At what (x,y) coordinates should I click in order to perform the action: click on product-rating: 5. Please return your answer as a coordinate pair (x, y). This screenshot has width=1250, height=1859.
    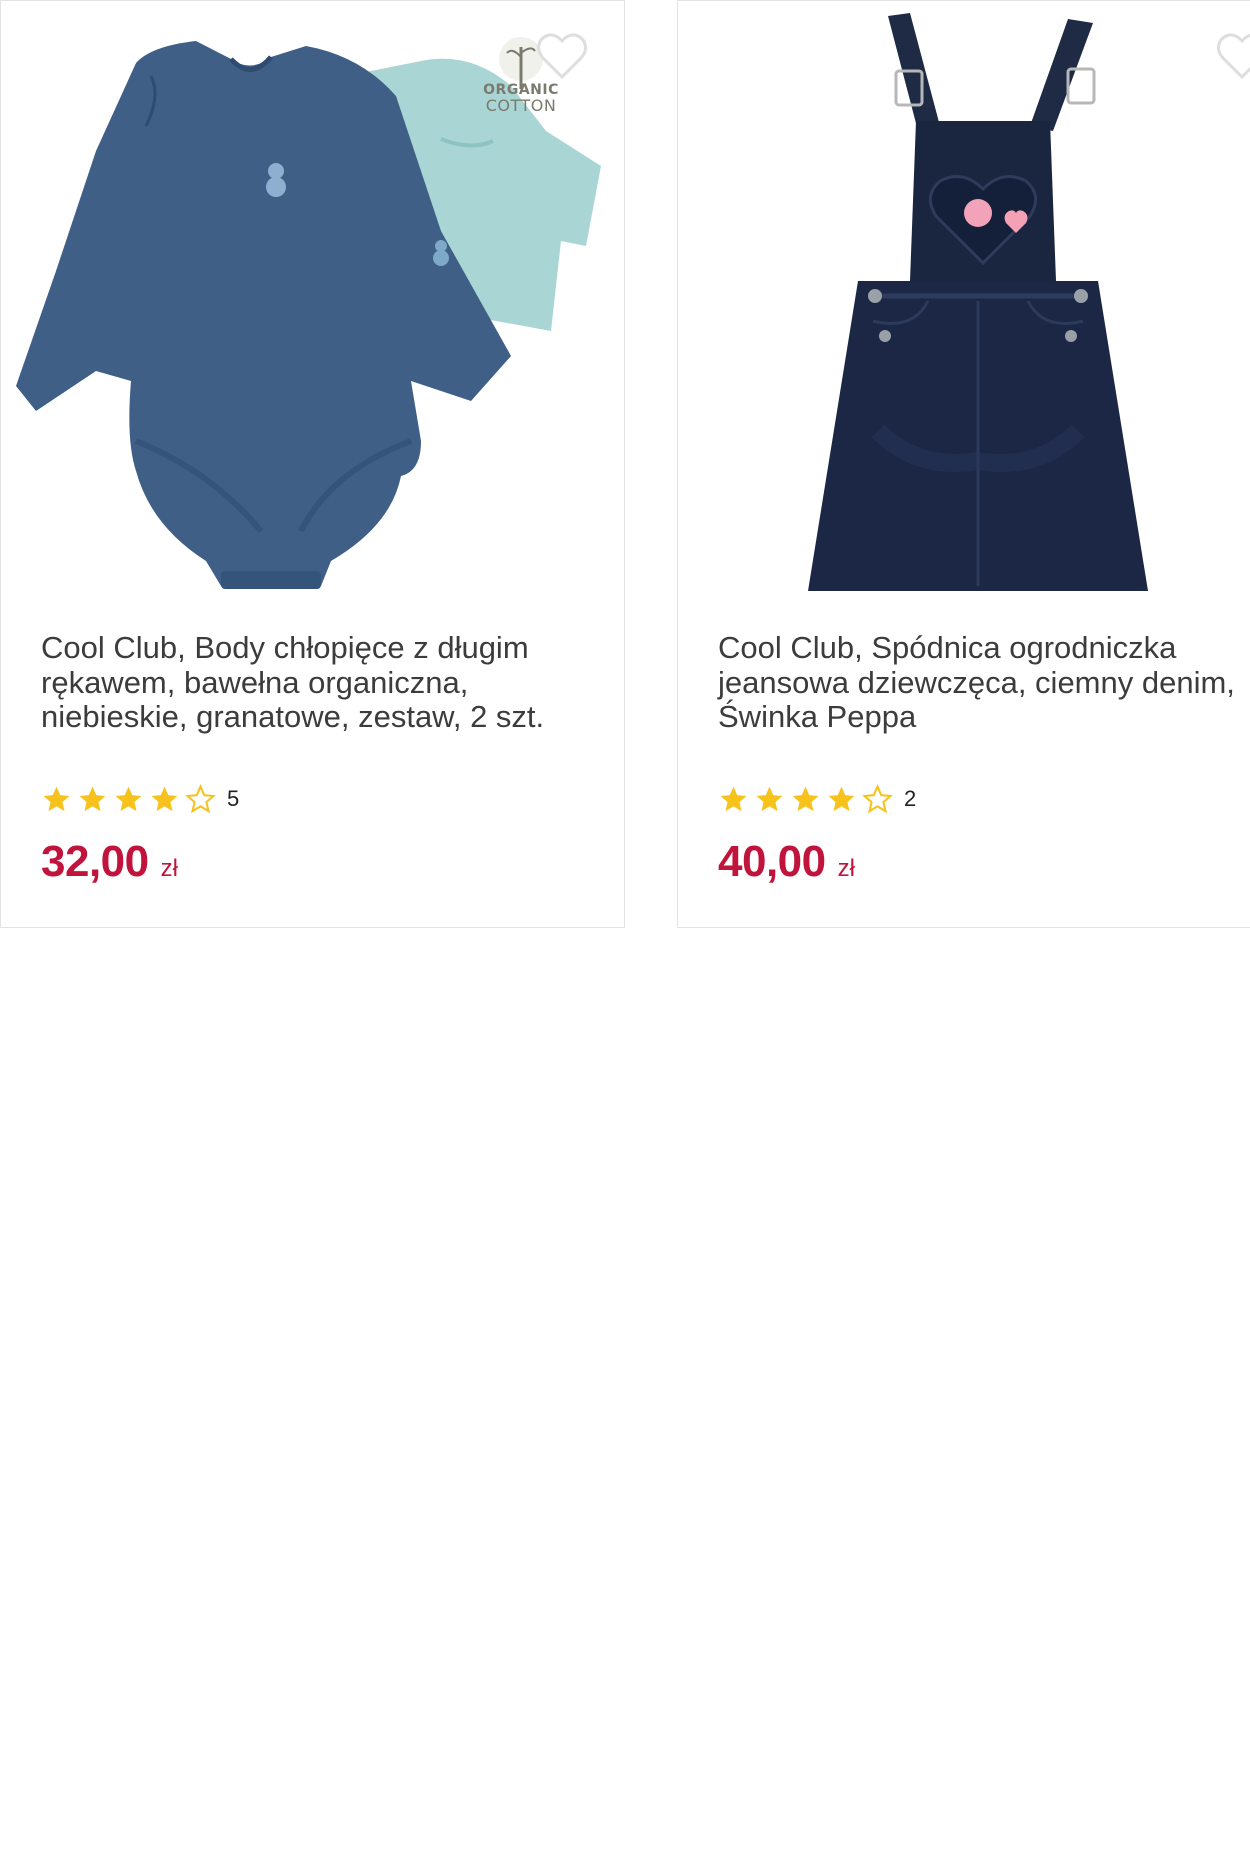
    Looking at the image, I should click on (140, 799).